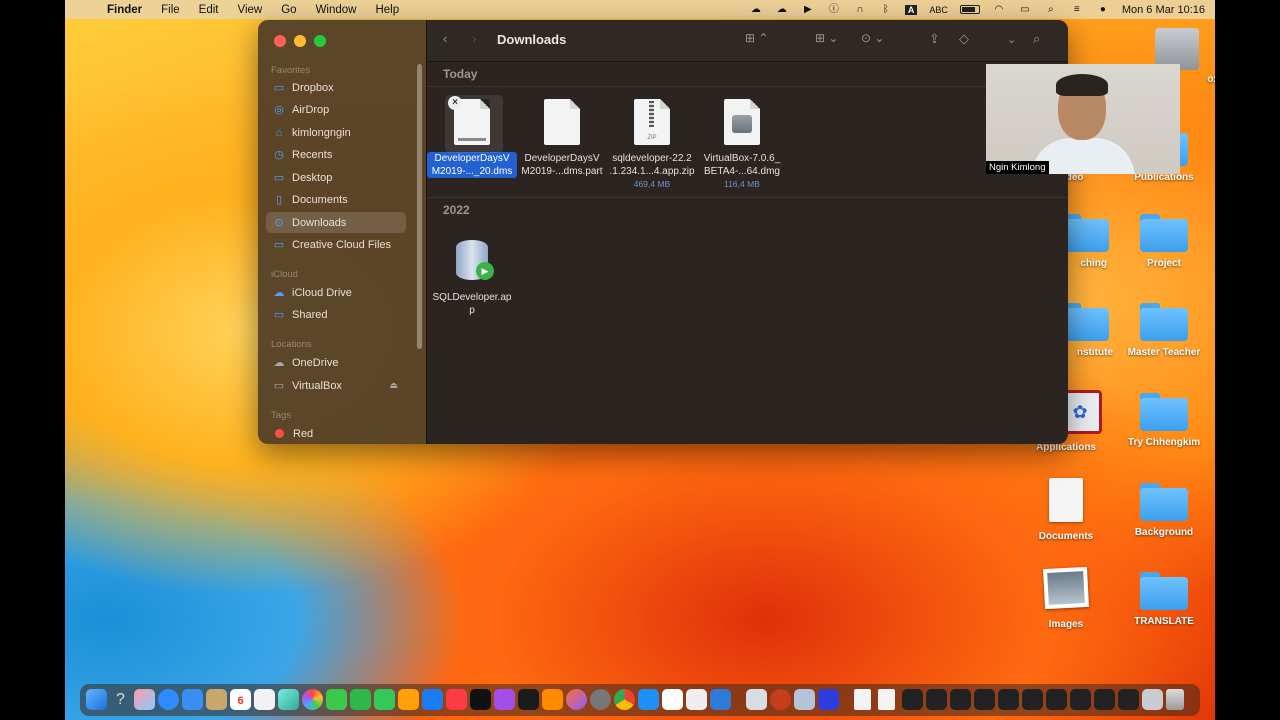  What do you see at coordinates (1163, 10) in the screenshot?
I see `clock: Mon 6 Mar 10:16` at bounding box center [1163, 10].